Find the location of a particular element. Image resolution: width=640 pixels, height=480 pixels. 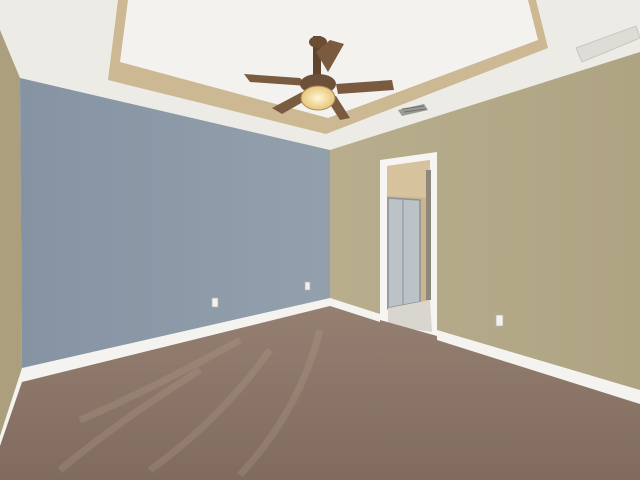

bathroom-doorway is located at coordinates (408, 244).